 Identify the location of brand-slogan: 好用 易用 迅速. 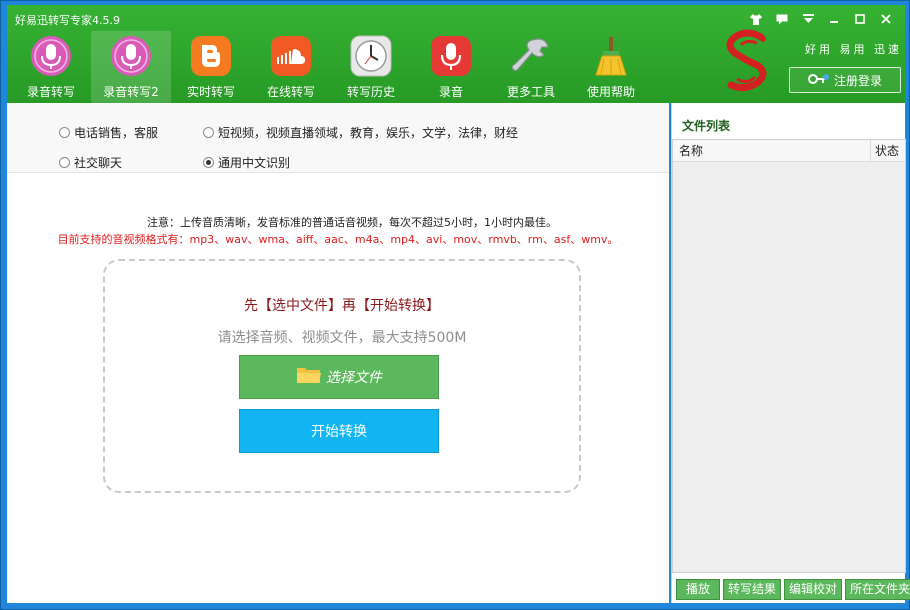
(853, 49).